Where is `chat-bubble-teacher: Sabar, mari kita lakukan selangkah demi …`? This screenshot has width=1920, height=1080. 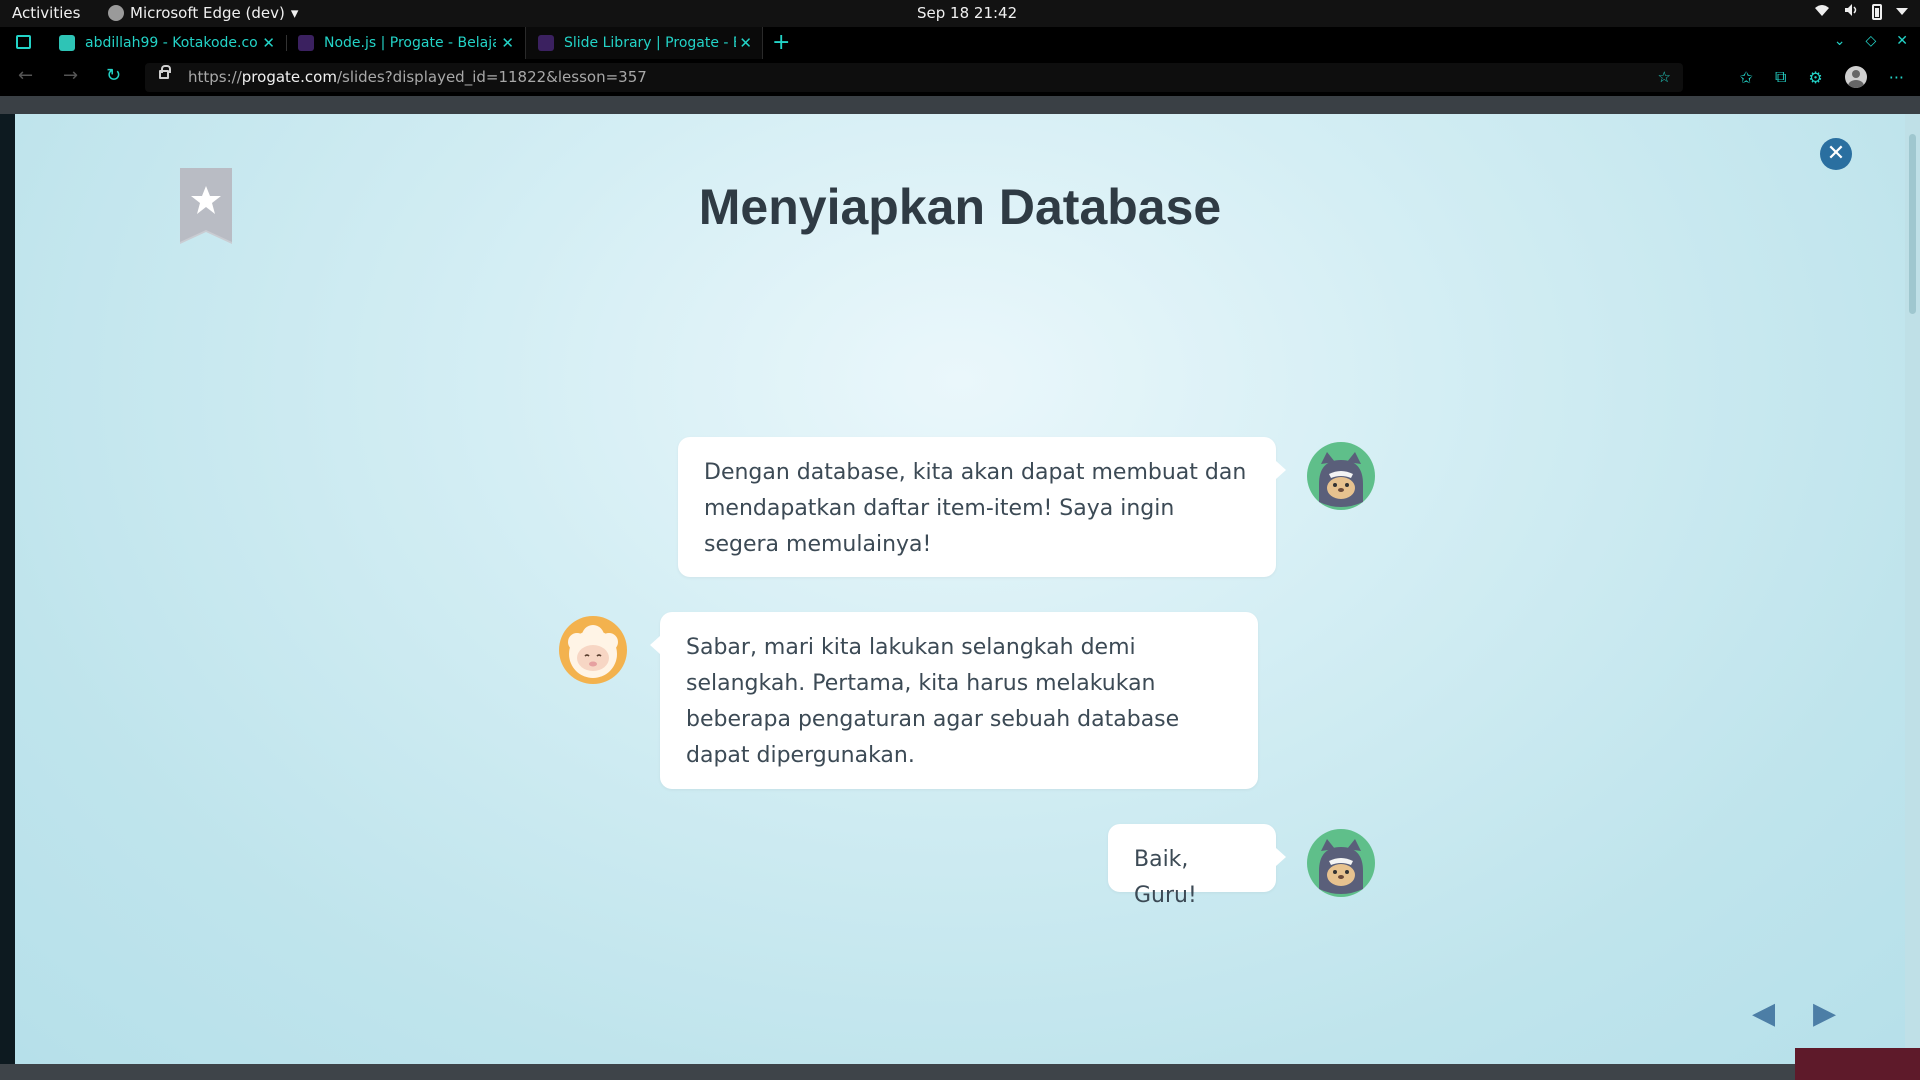 chat-bubble-teacher: Sabar, mari kita lakukan selangkah demi … is located at coordinates (954, 700).